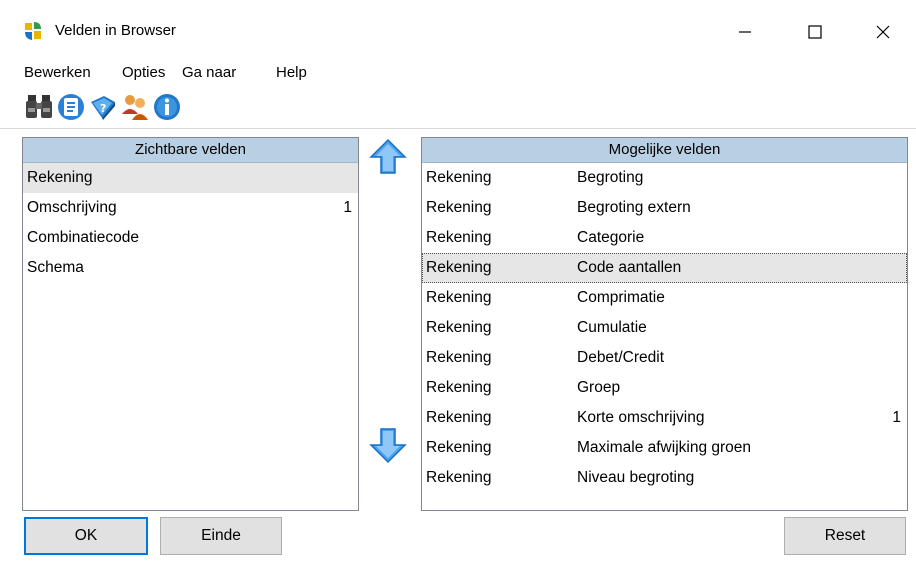  I want to click on field-name: Niveau begroting, so click(636, 477).